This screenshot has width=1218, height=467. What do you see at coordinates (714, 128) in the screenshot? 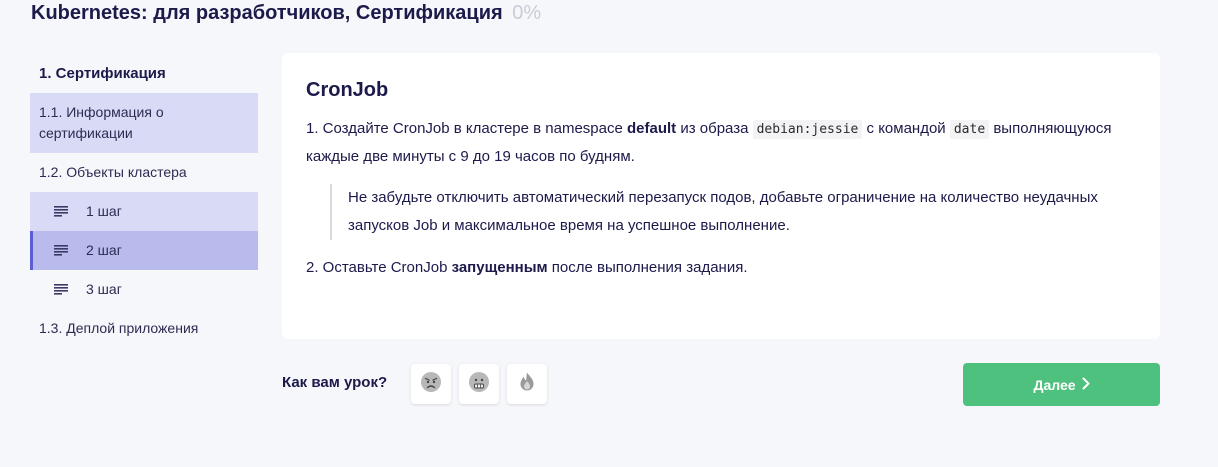
I see `task-1-mid: из образа` at bounding box center [714, 128].